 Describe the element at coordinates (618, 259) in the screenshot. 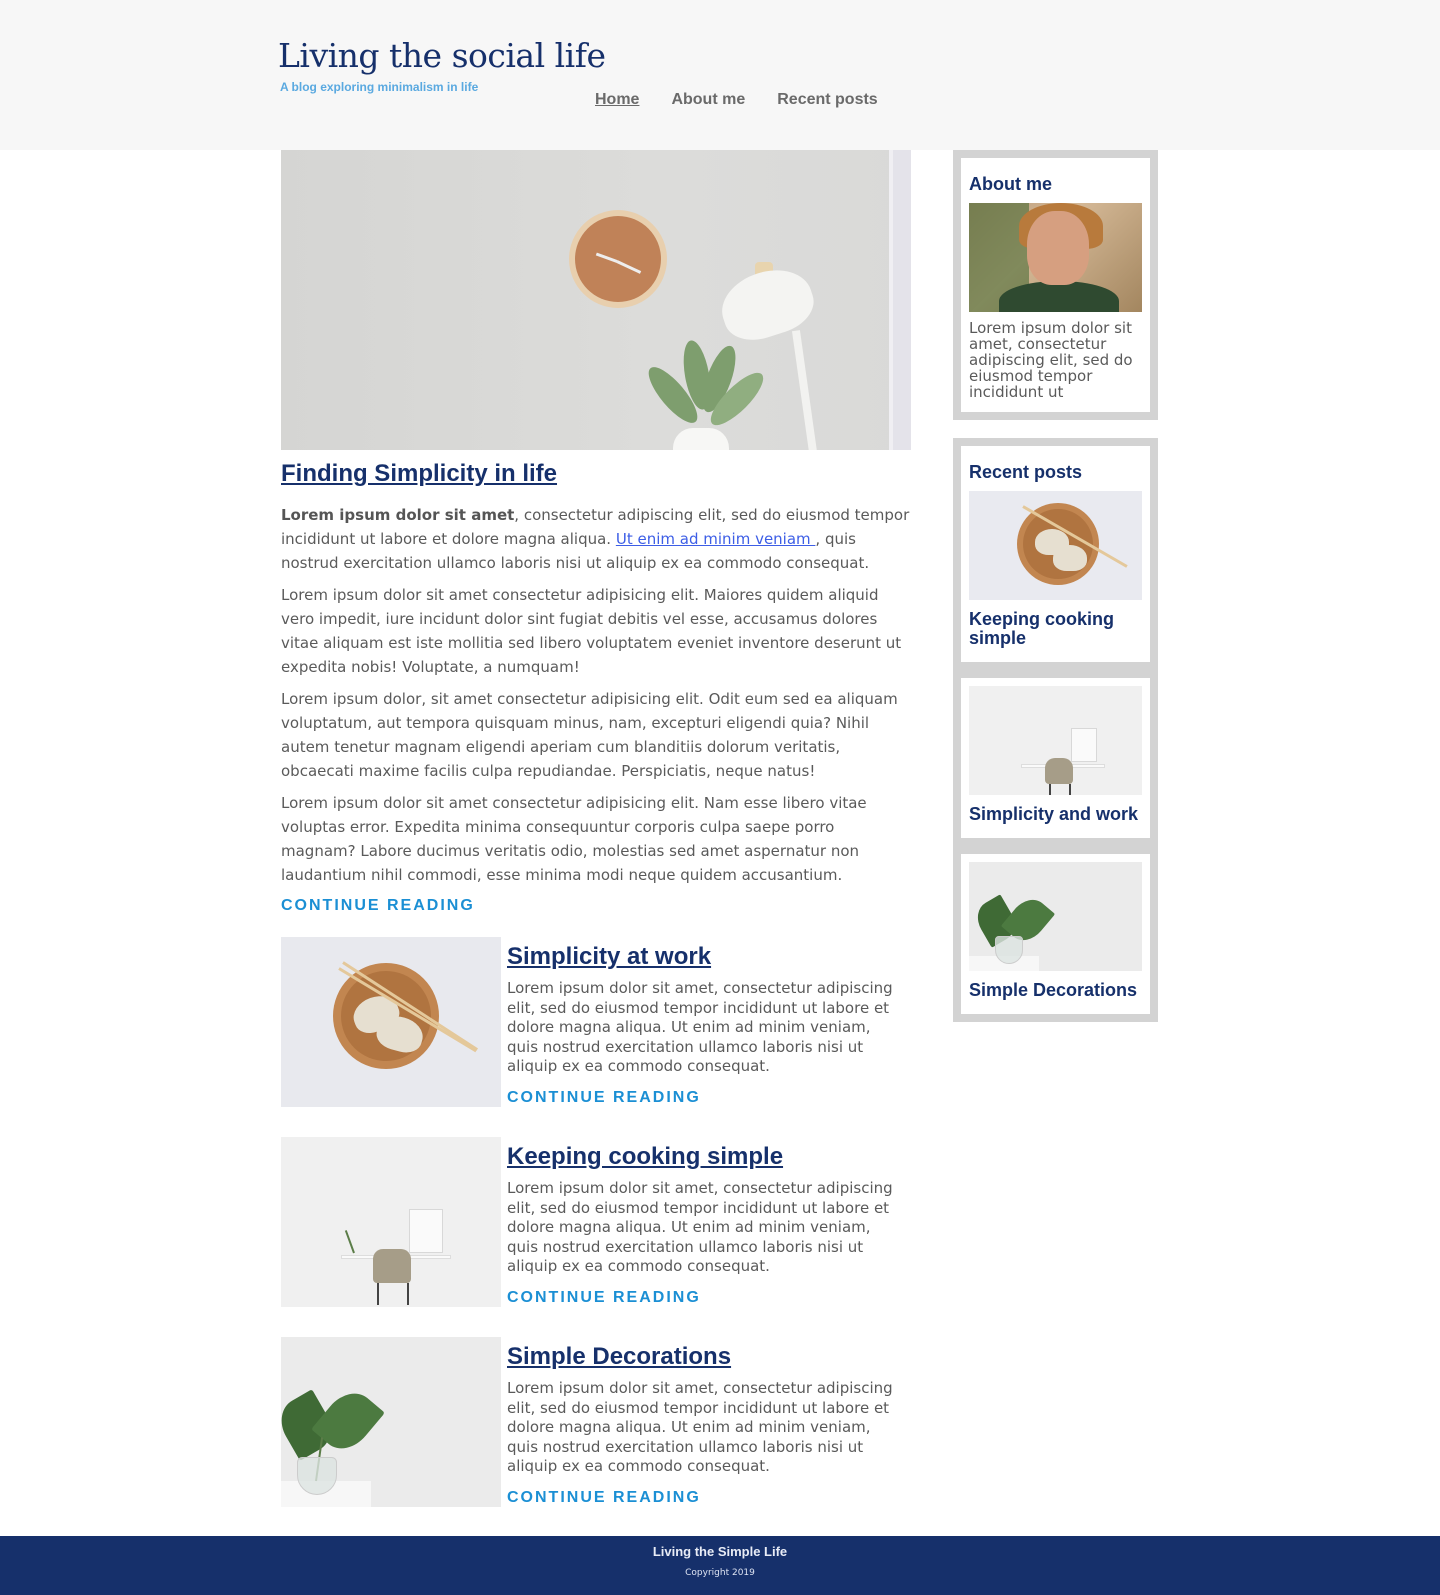

I see `clock-icon` at that location.